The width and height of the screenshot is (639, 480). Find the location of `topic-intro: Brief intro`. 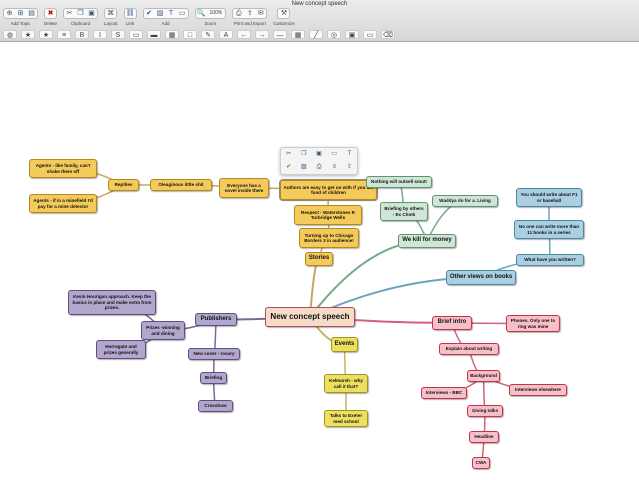

topic-intro: Brief intro is located at coordinates (452, 323).